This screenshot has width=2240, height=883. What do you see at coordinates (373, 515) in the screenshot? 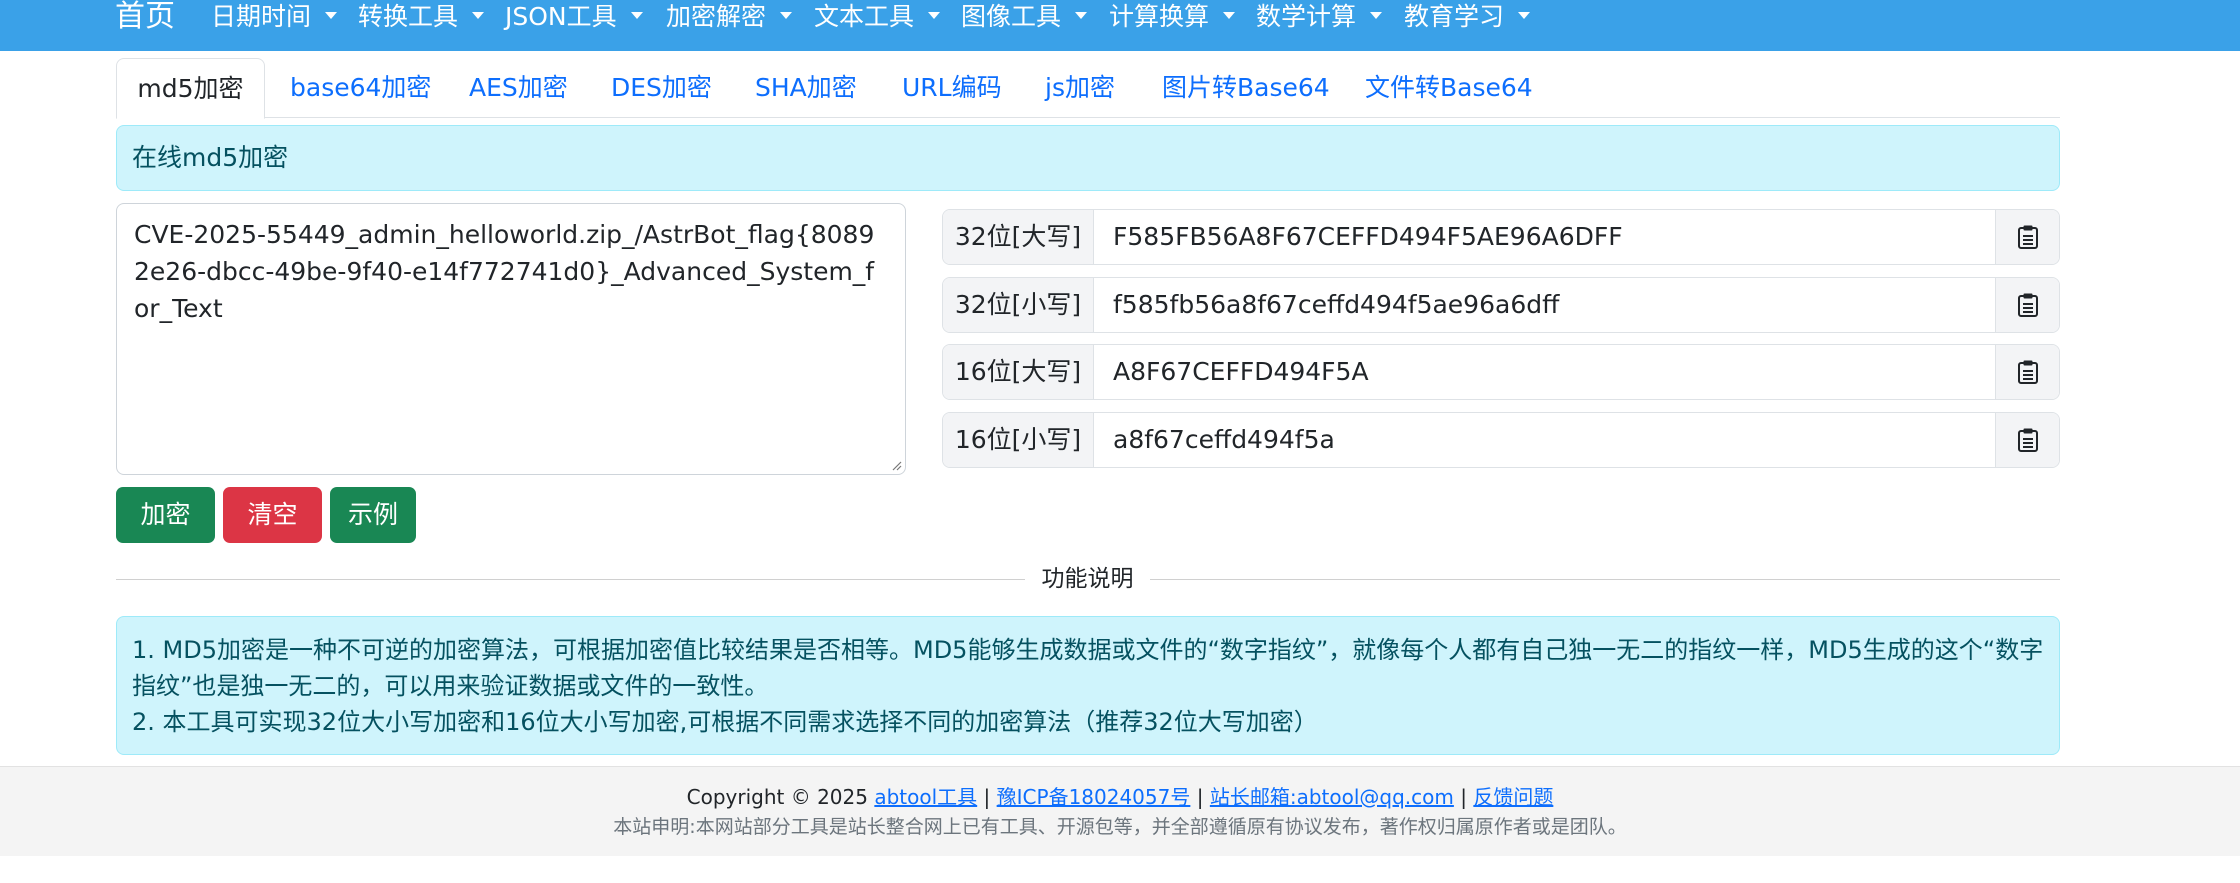
I see `example-button: 示例` at bounding box center [373, 515].